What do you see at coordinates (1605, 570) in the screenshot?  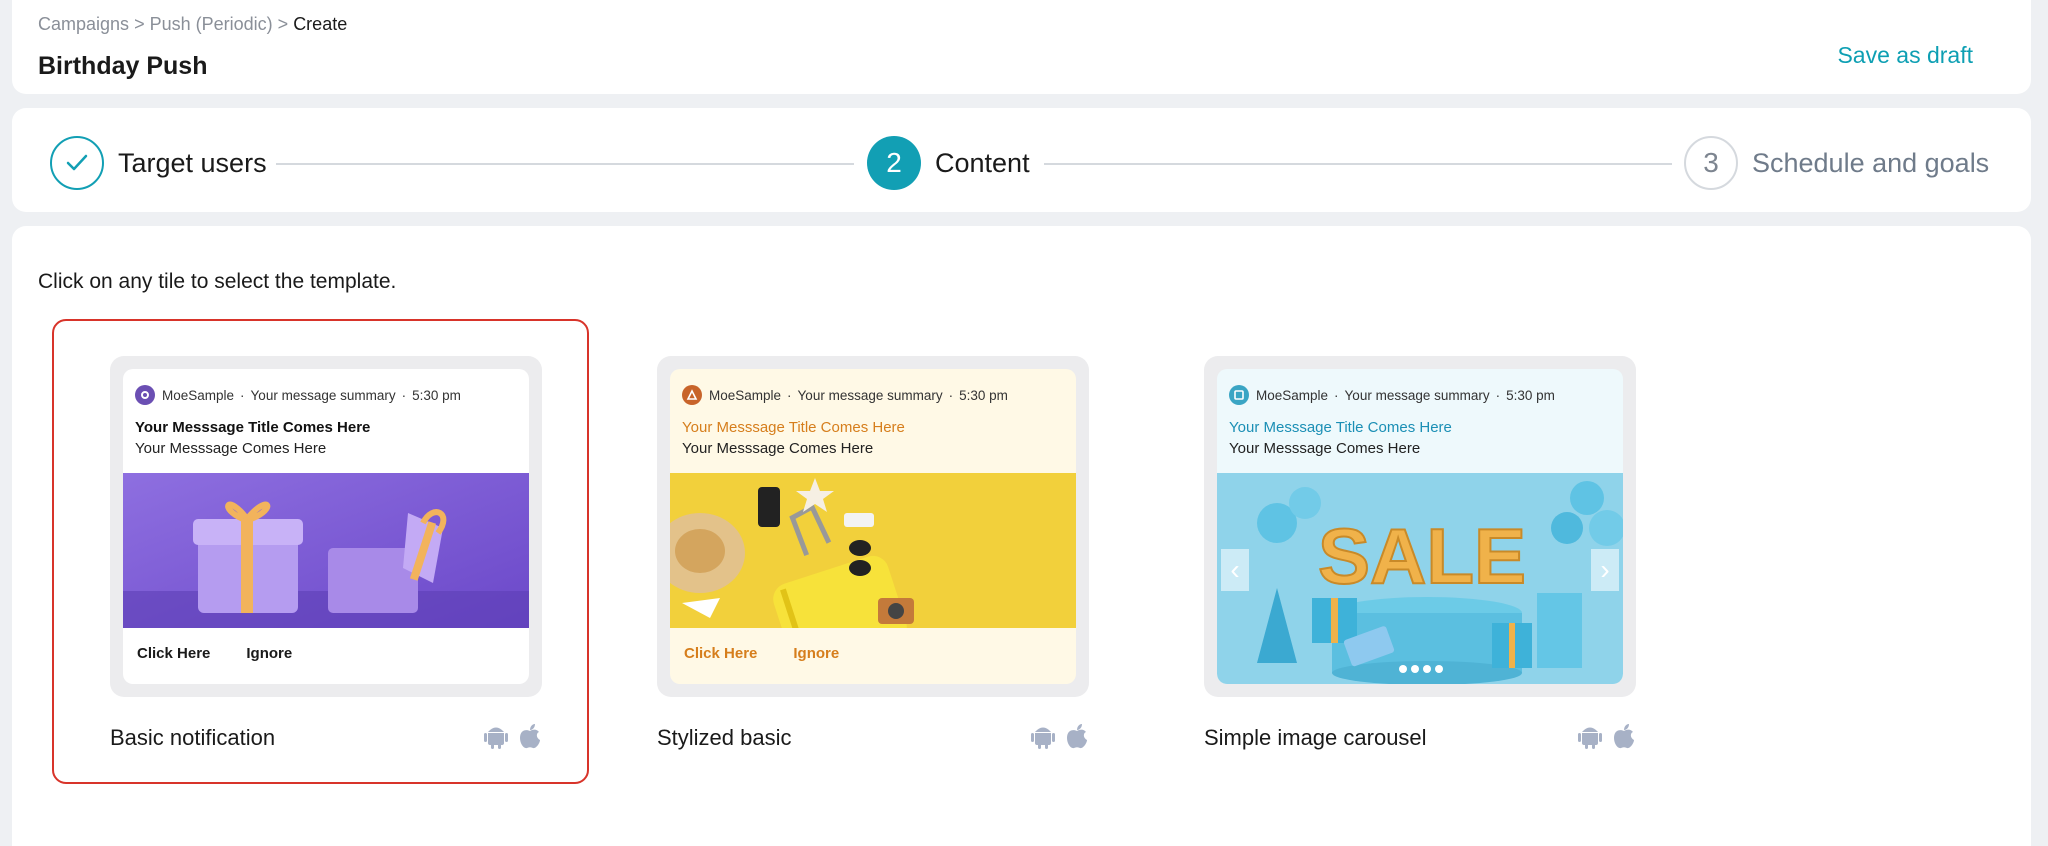 I see `carousel-next-arrow: ›` at bounding box center [1605, 570].